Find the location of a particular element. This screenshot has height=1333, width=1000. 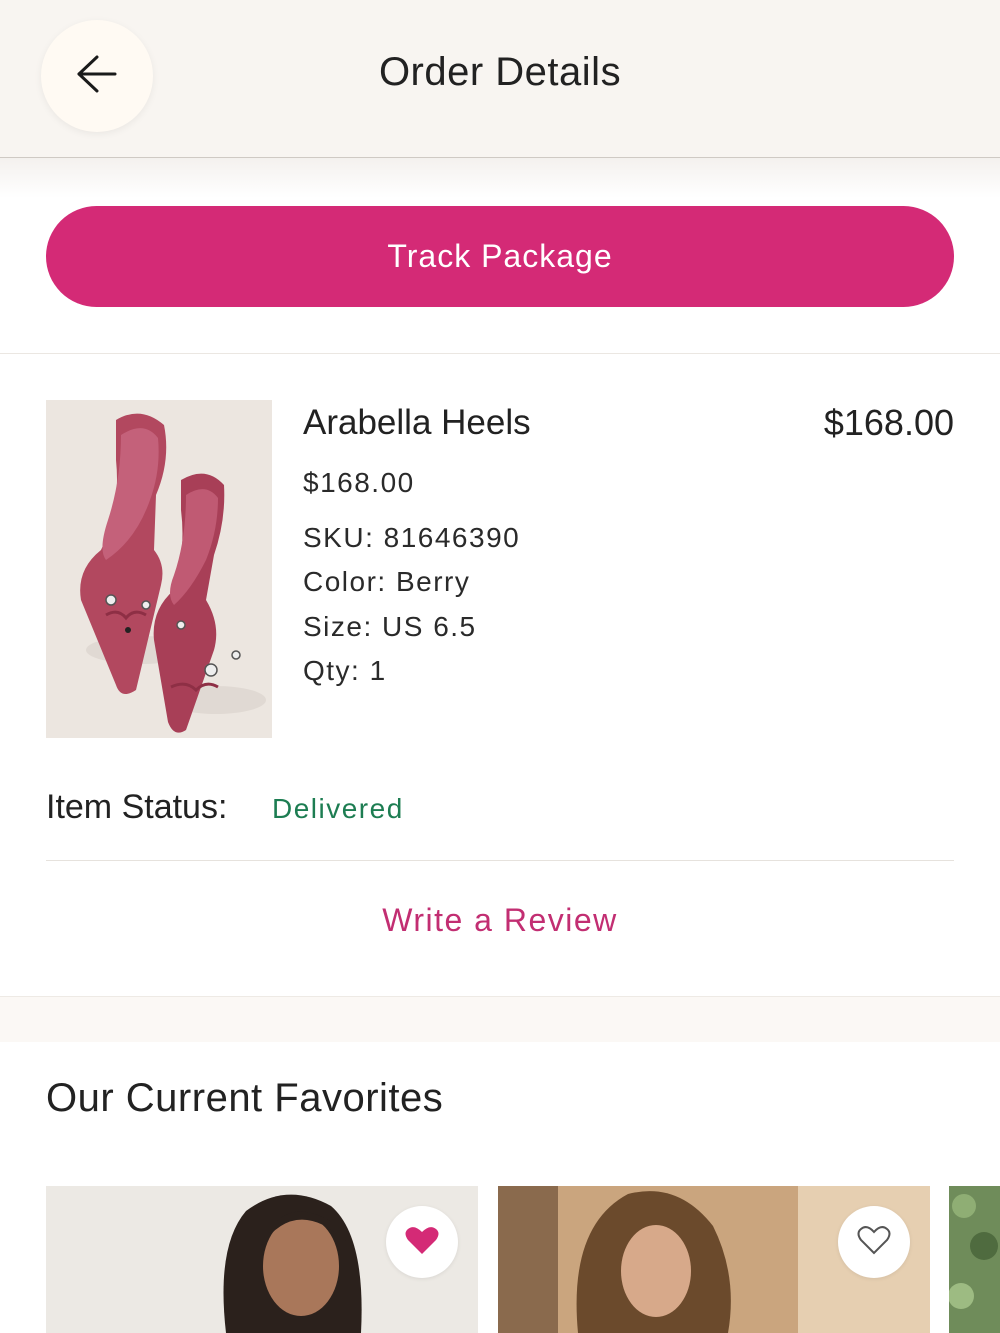

size-text: Size: US 6.5 is located at coordinates (390, 626).